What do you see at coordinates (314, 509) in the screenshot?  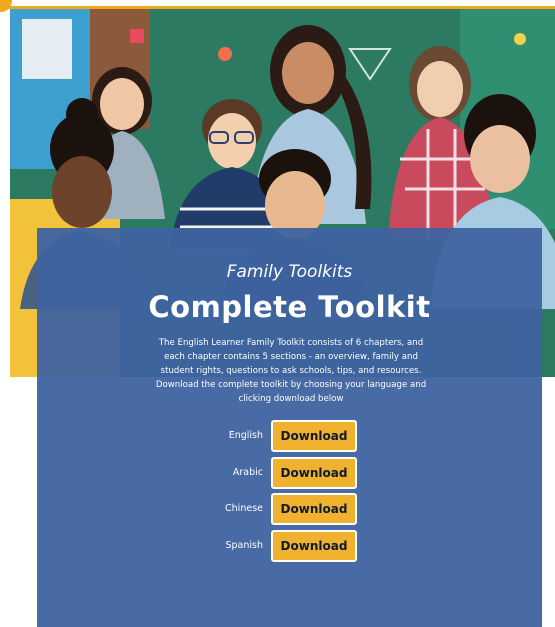 I see `download-button-chinese: Download` at bounding box center [314, 509].